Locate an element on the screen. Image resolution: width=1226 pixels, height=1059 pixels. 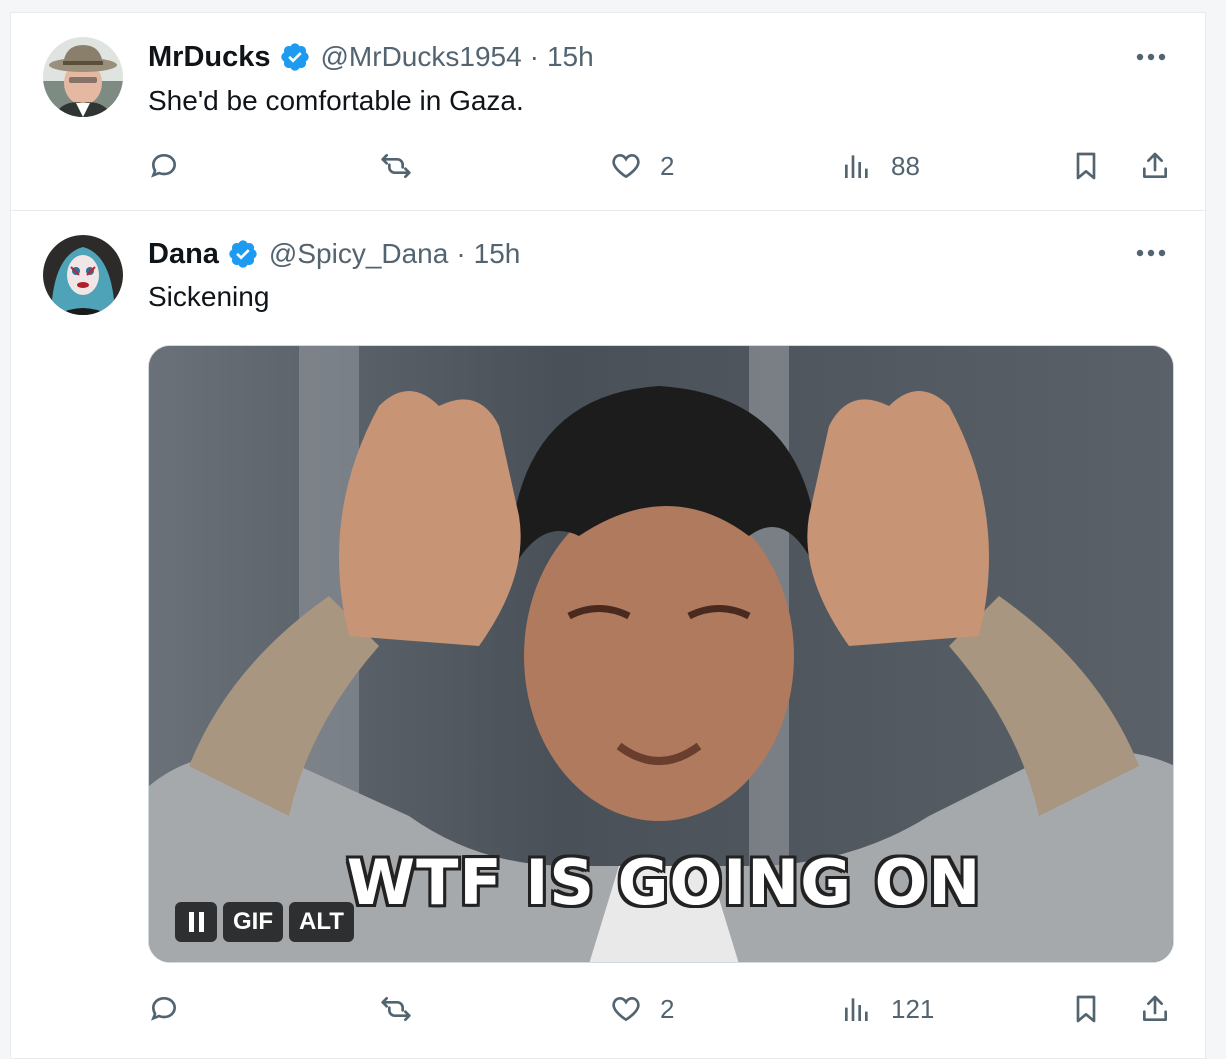
action-bar: 2 121 is located at coordinates (663, 1009).